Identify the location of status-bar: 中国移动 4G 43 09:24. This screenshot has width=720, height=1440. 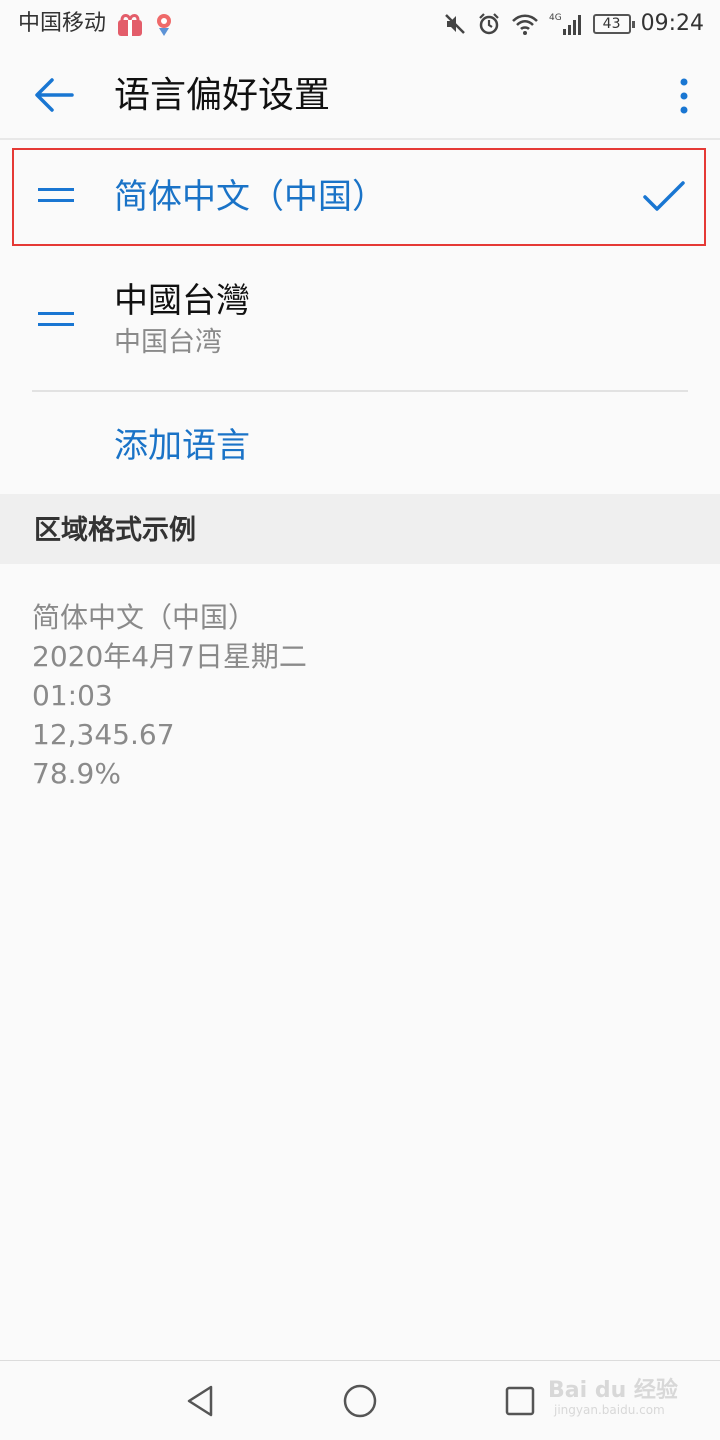
(360, 24).